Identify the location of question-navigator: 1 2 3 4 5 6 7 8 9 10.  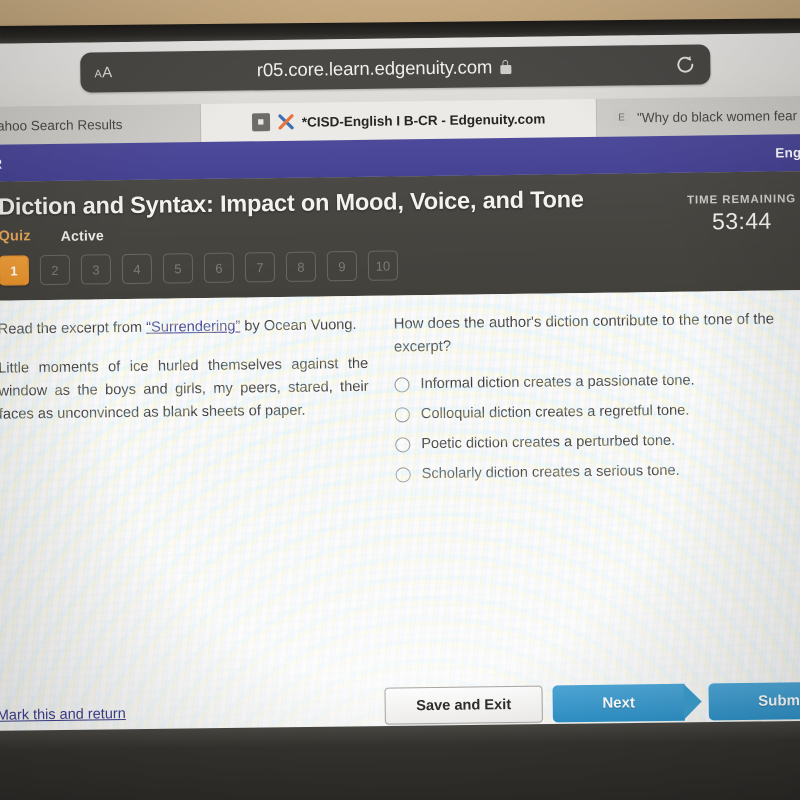
(400, 265).